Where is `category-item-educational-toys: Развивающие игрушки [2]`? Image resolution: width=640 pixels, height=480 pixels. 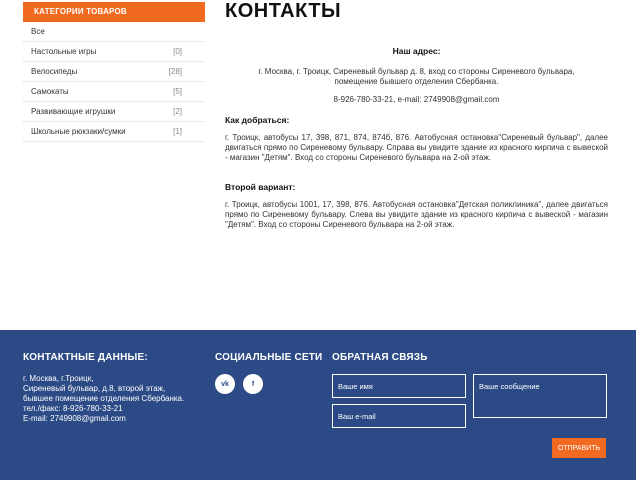
category-item-educational-toys: Развивающие игрушки [2] is located at coordinates (114, 112).